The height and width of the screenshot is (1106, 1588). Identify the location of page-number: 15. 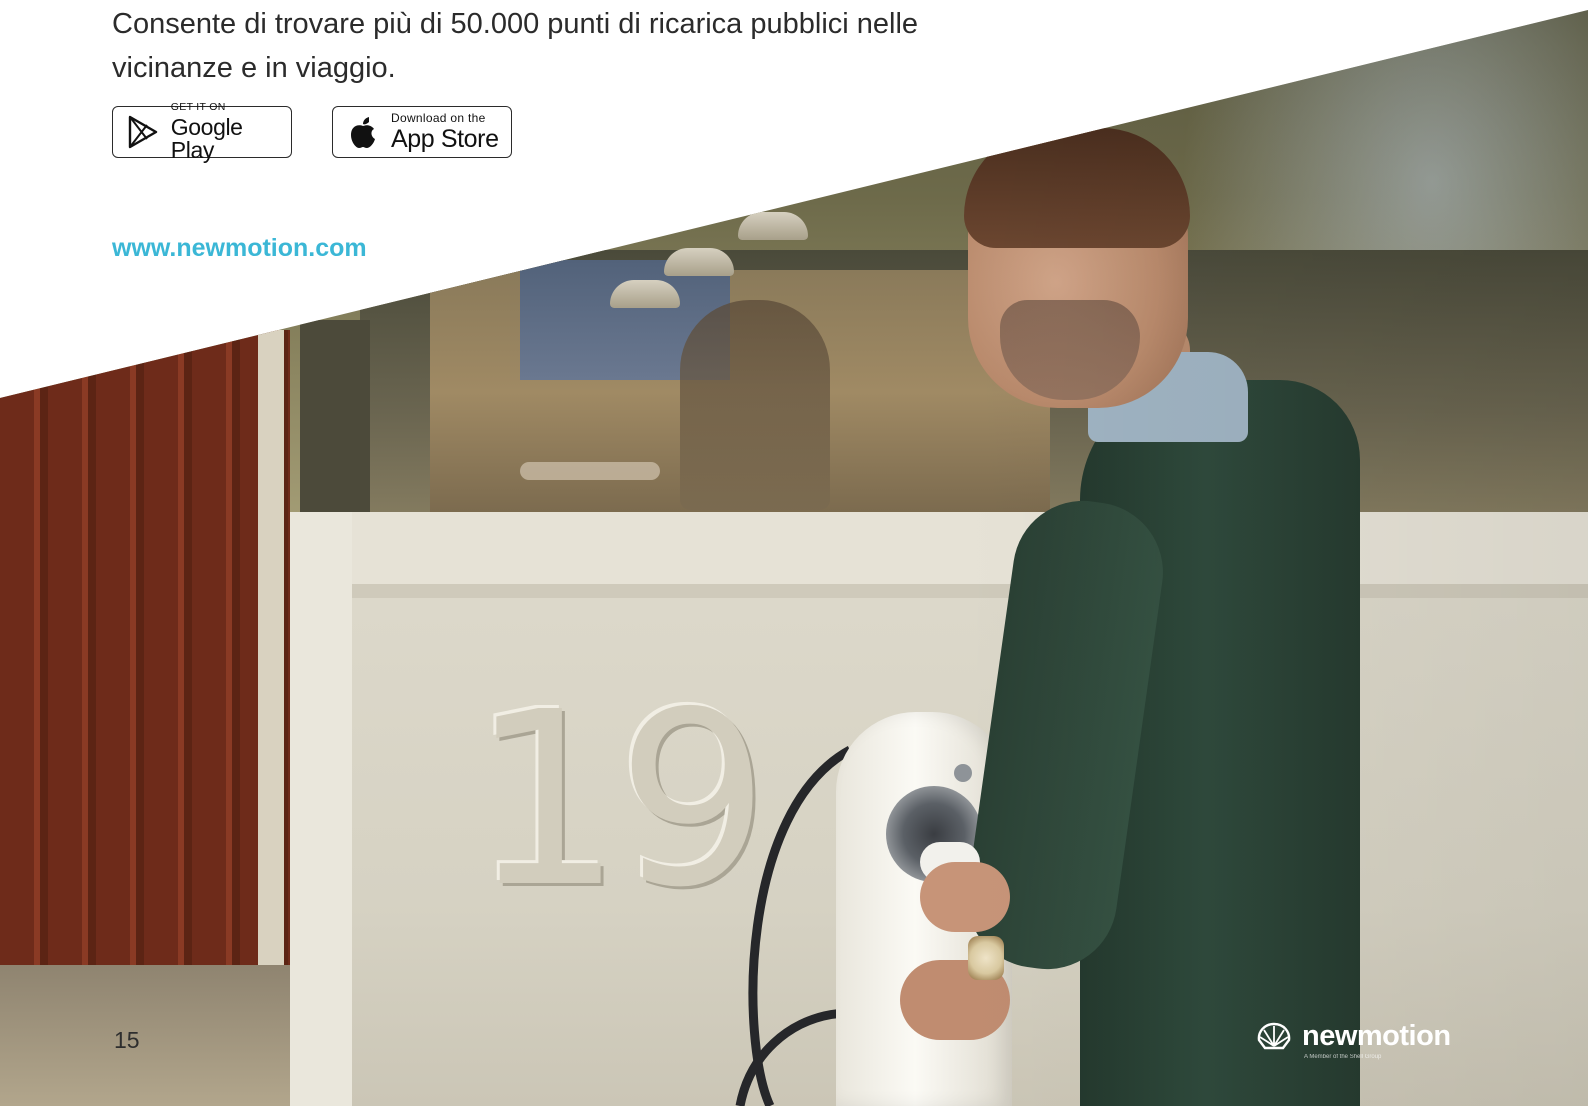
(127, 1040).